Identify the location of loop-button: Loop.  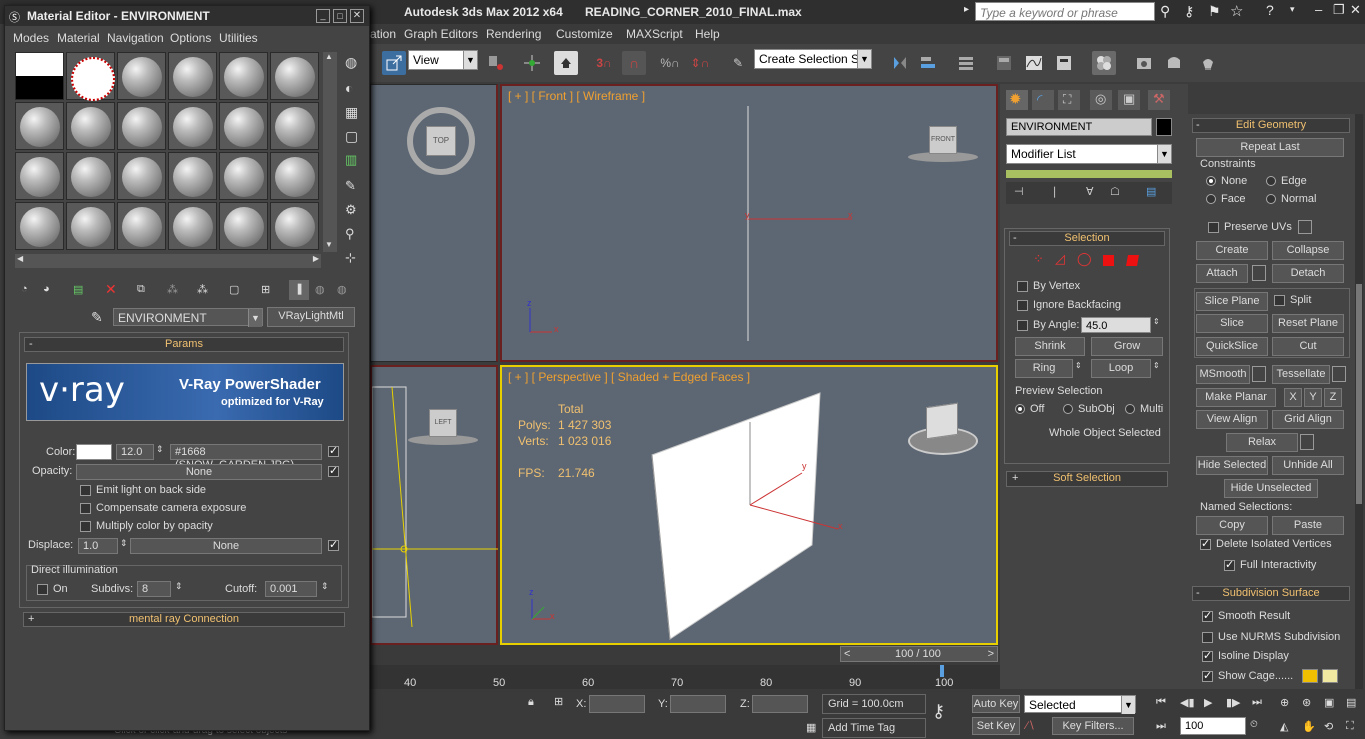
(1121, 368).